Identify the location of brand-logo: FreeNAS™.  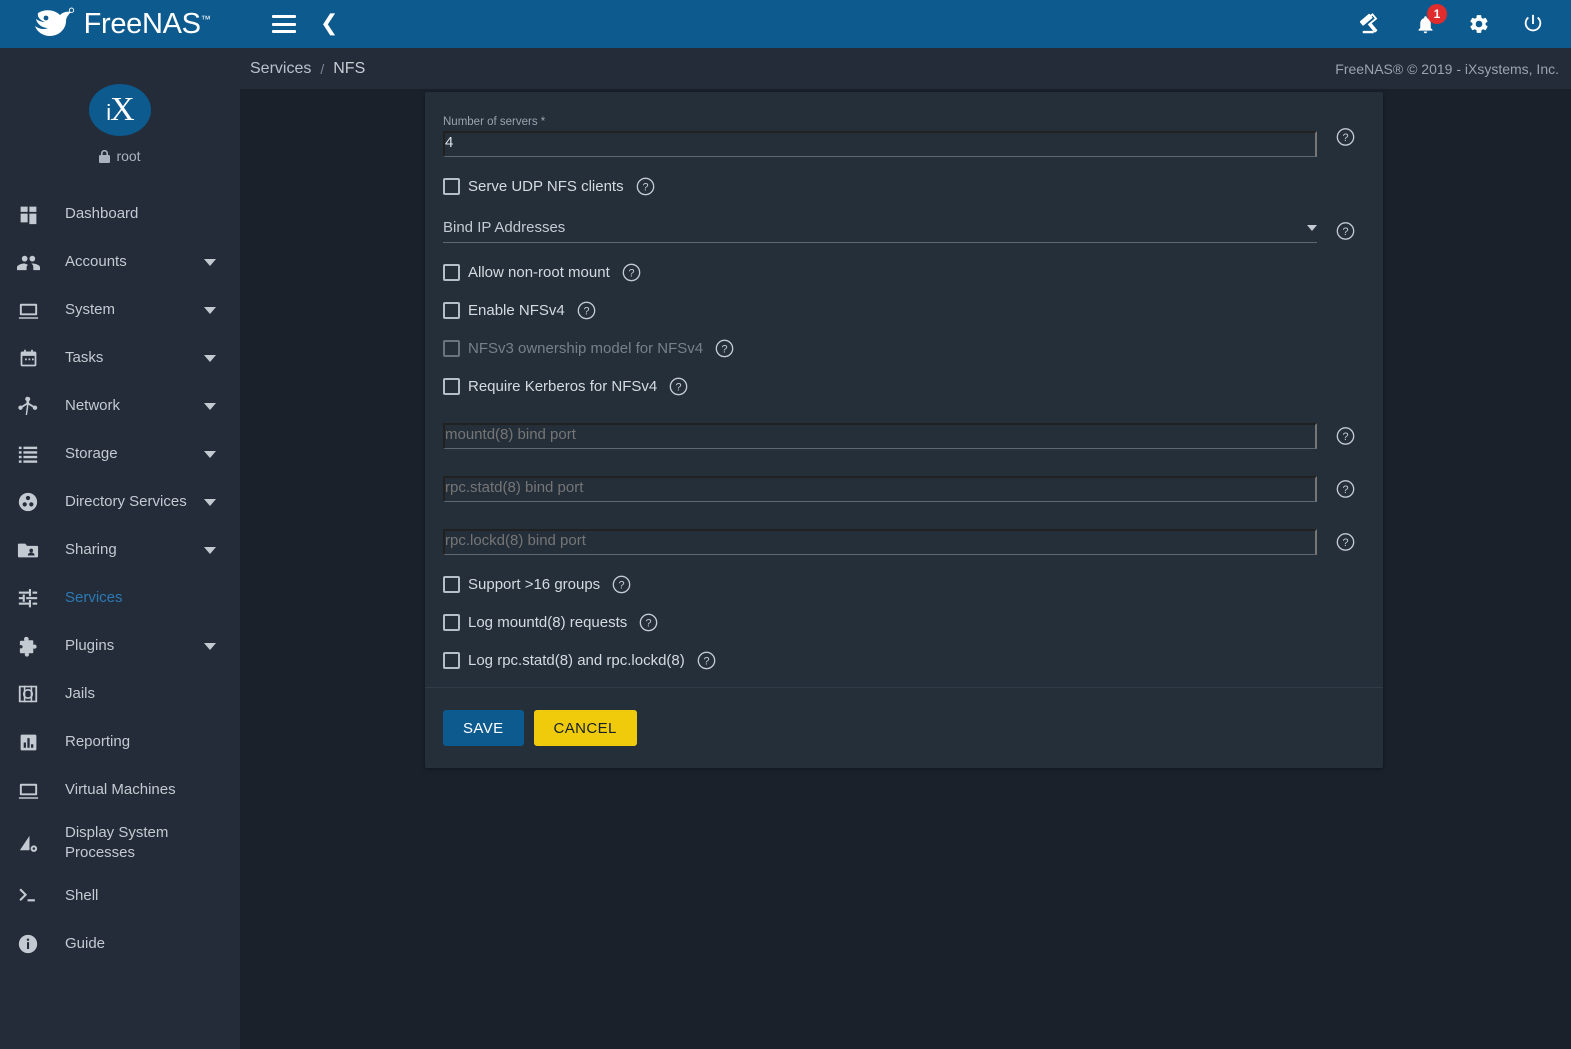
(120, 24).